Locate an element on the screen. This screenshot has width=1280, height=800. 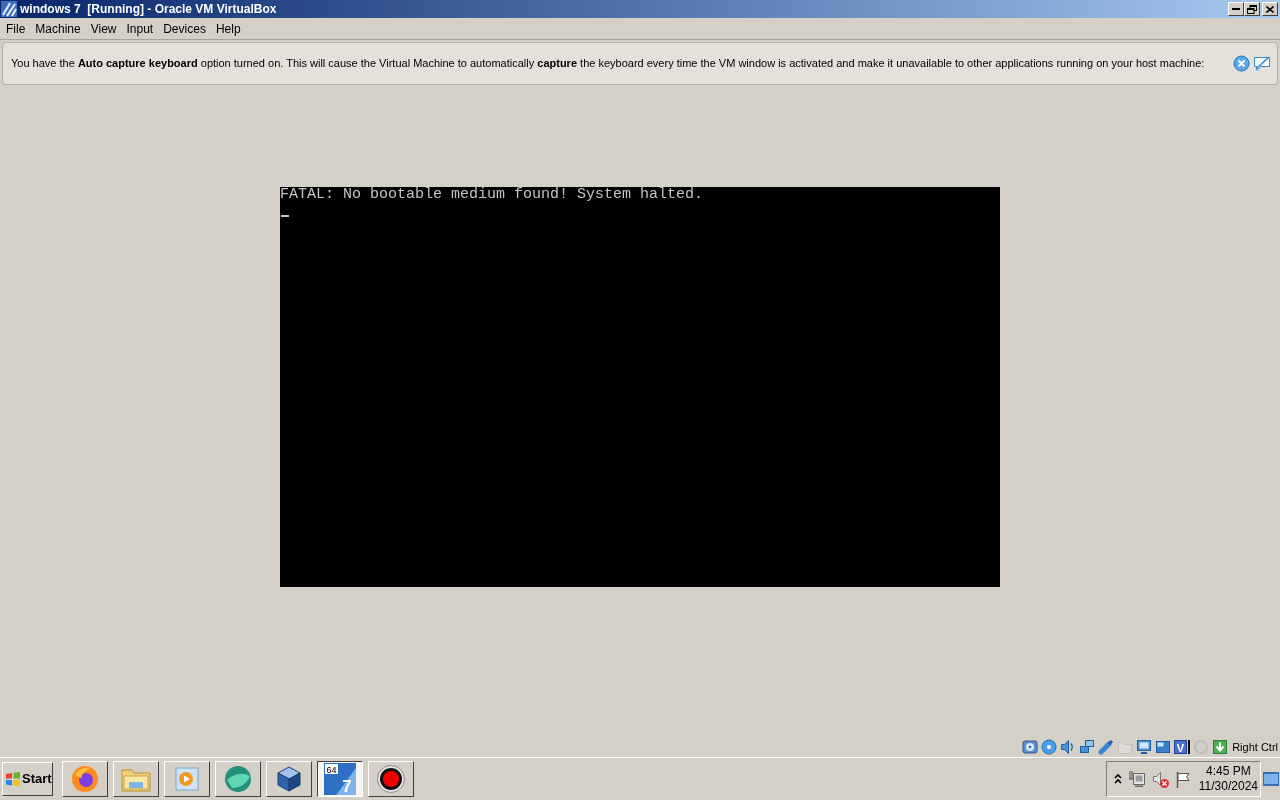
menu-item: Help is located at coordinates (228, 28).